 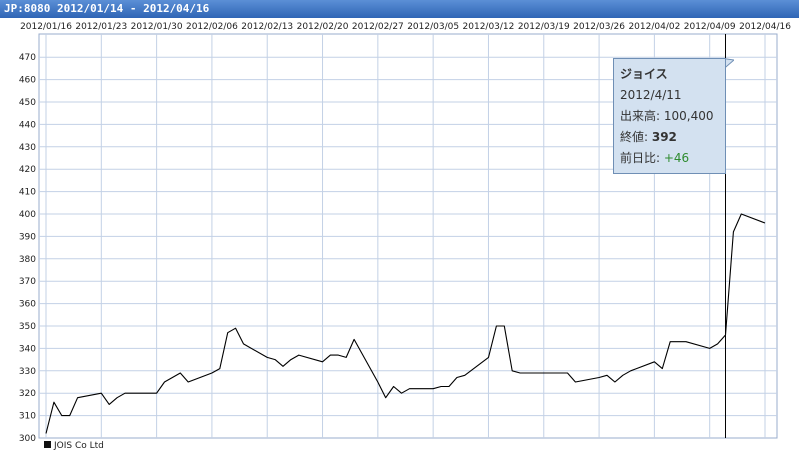 I want to click on tooltip-change-value: +46, so click(x=676, y=158).